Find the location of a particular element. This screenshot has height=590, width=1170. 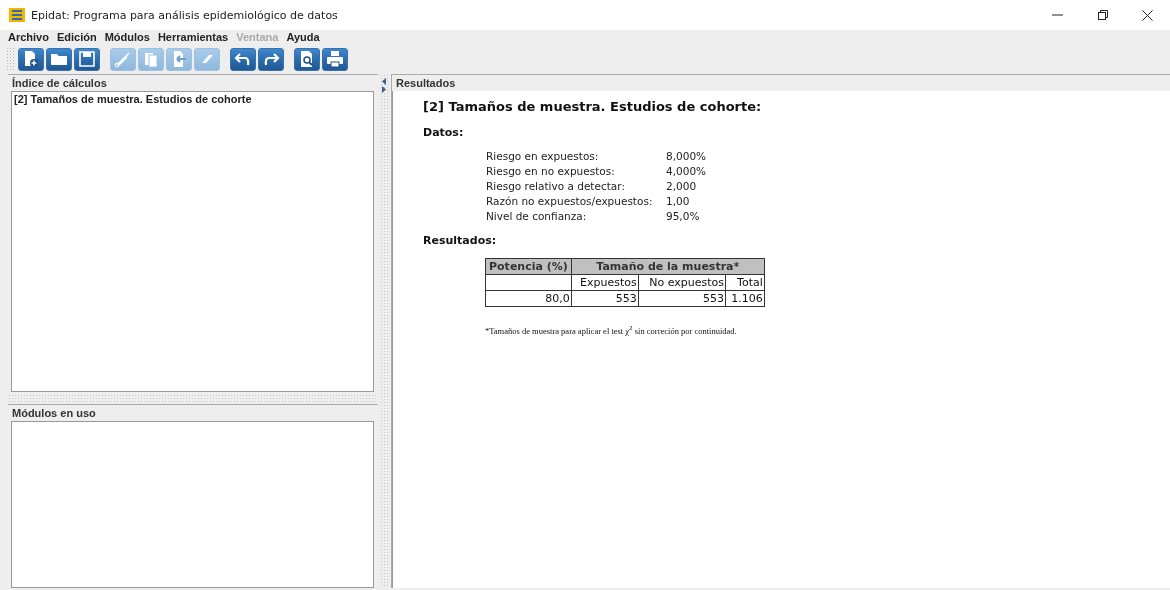

footnote: *Tamaños de muestra para aplicar el test χ$^{2}$ sin correción por continuidad. is located at coordinates (611, 330).